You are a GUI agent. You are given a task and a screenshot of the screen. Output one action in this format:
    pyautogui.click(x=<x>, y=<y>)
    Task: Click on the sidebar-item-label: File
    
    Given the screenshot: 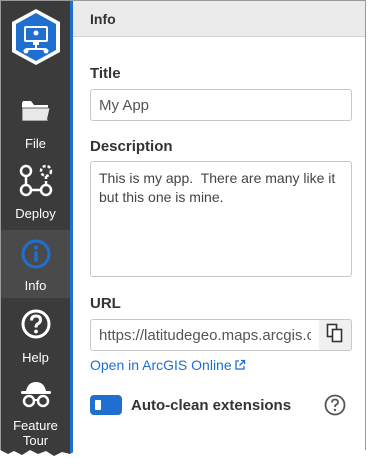 What is the action you would take?
    pyautogui.click(x=35, y=143)
    